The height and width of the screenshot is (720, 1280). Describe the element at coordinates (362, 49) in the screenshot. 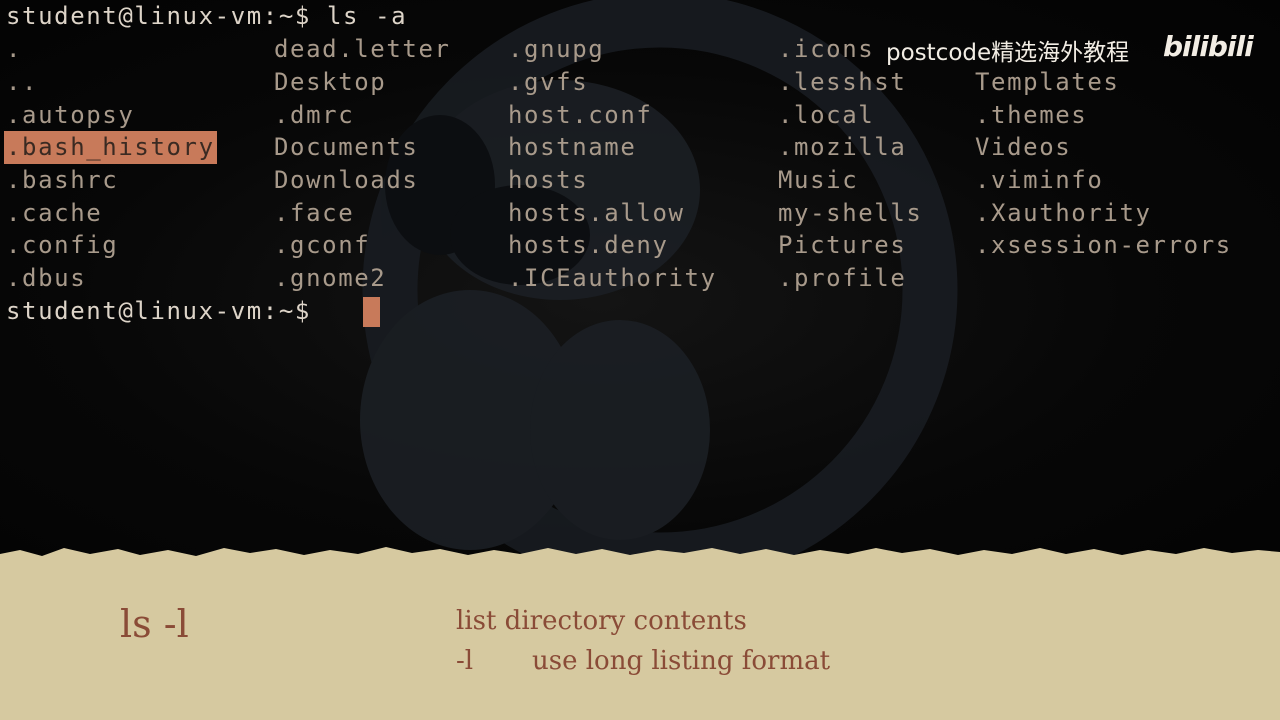

I see `ls-entry: dead.letter` at that location.